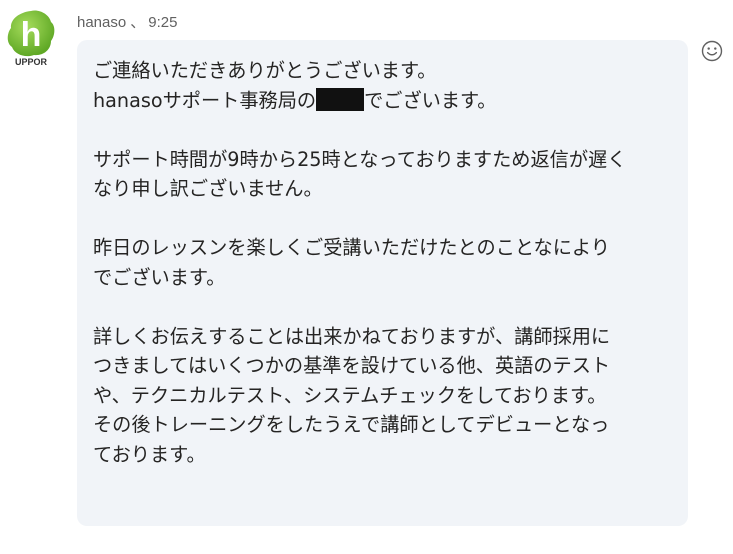 Image resolution: width=733 pixels, height=554 pixels. I want to click on avatar: h UPPOR, so click(31, 37).